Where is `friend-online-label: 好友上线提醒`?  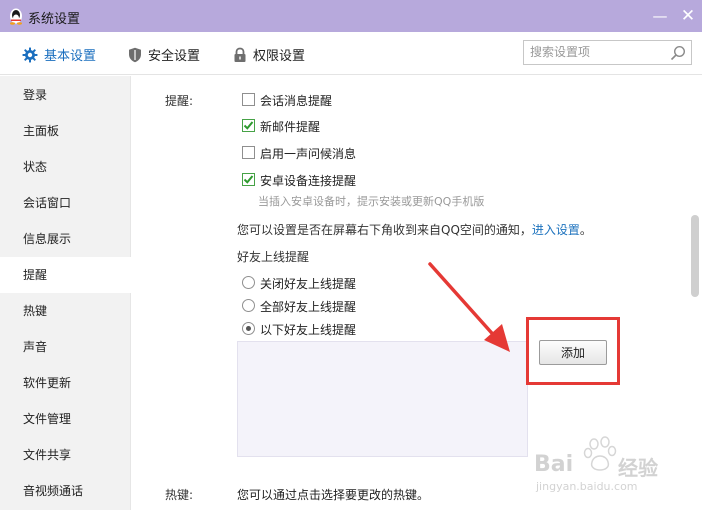 friend-online-label: 好友上线提醒 is located at coordinates (273, 257).